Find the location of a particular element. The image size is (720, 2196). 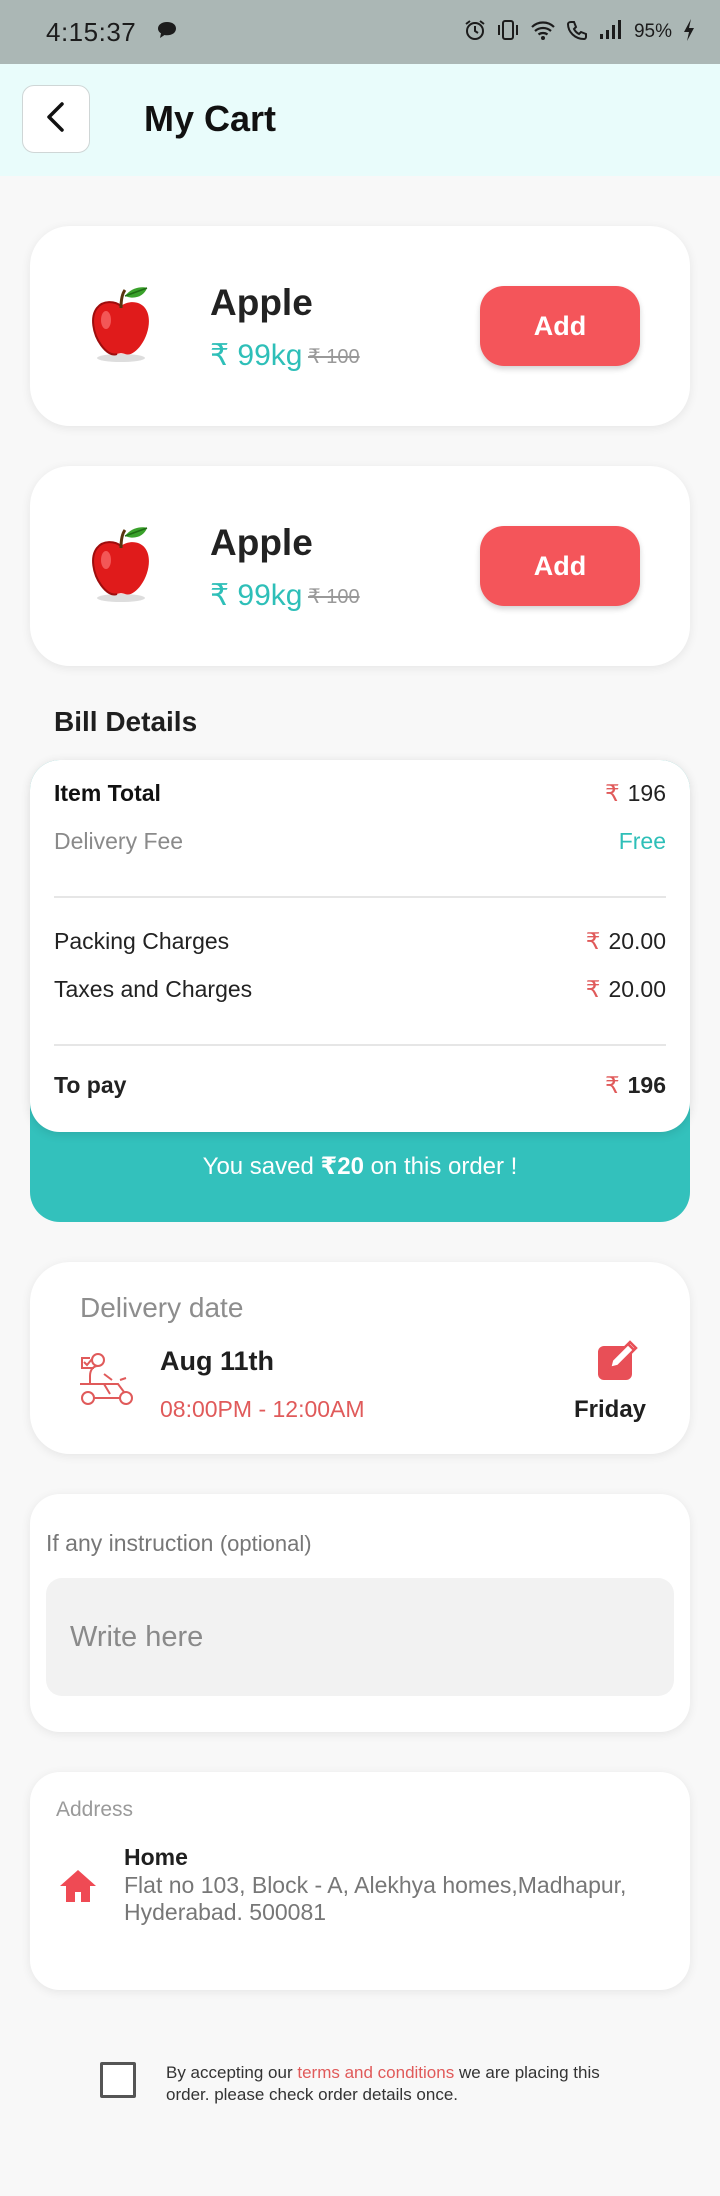

home-icon is located at coordinates (78, 1888).